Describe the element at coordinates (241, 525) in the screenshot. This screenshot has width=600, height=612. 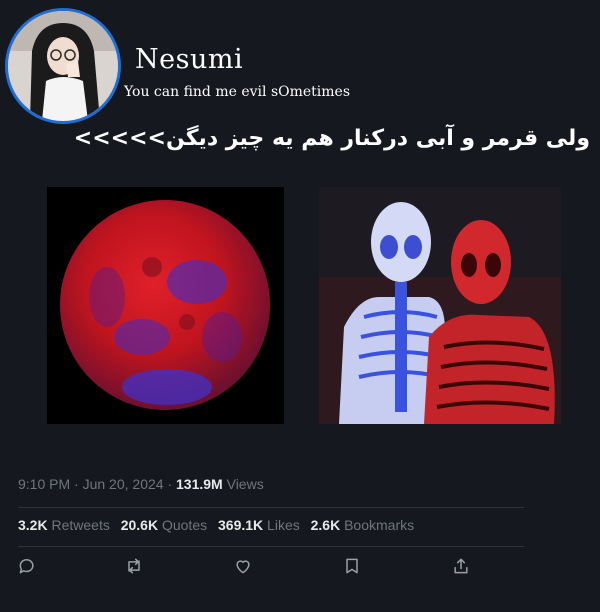
I see `likes-count: 369.1K` at that location.